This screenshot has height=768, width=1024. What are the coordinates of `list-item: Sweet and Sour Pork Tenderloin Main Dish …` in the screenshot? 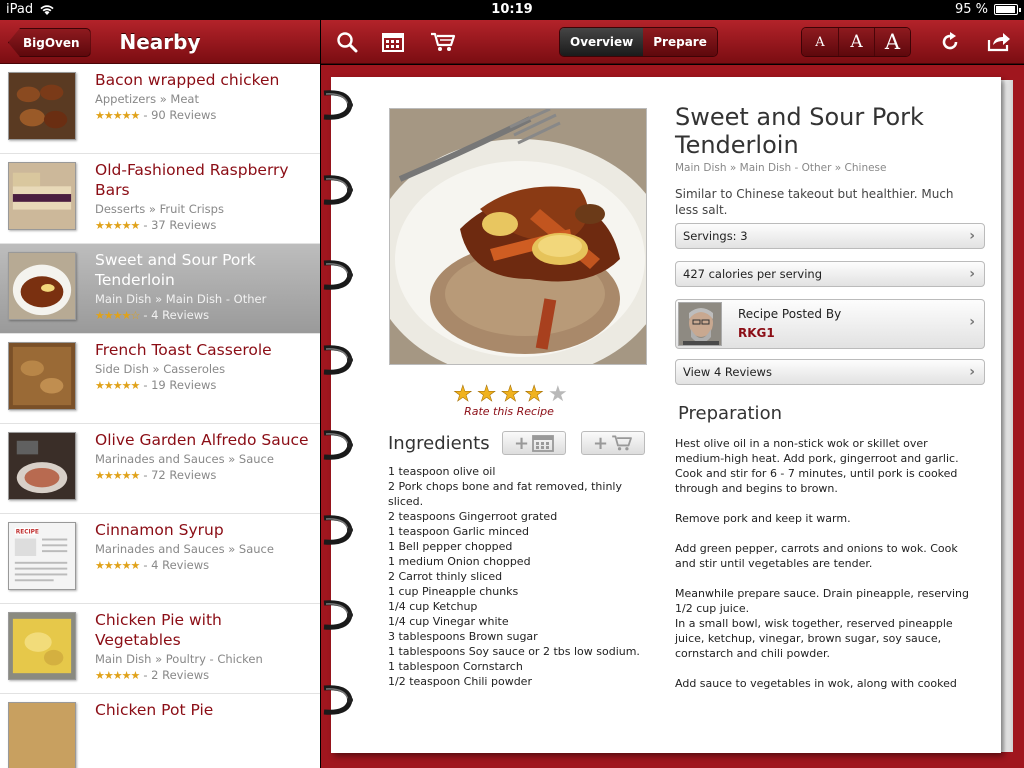 It's located at (160, 289).